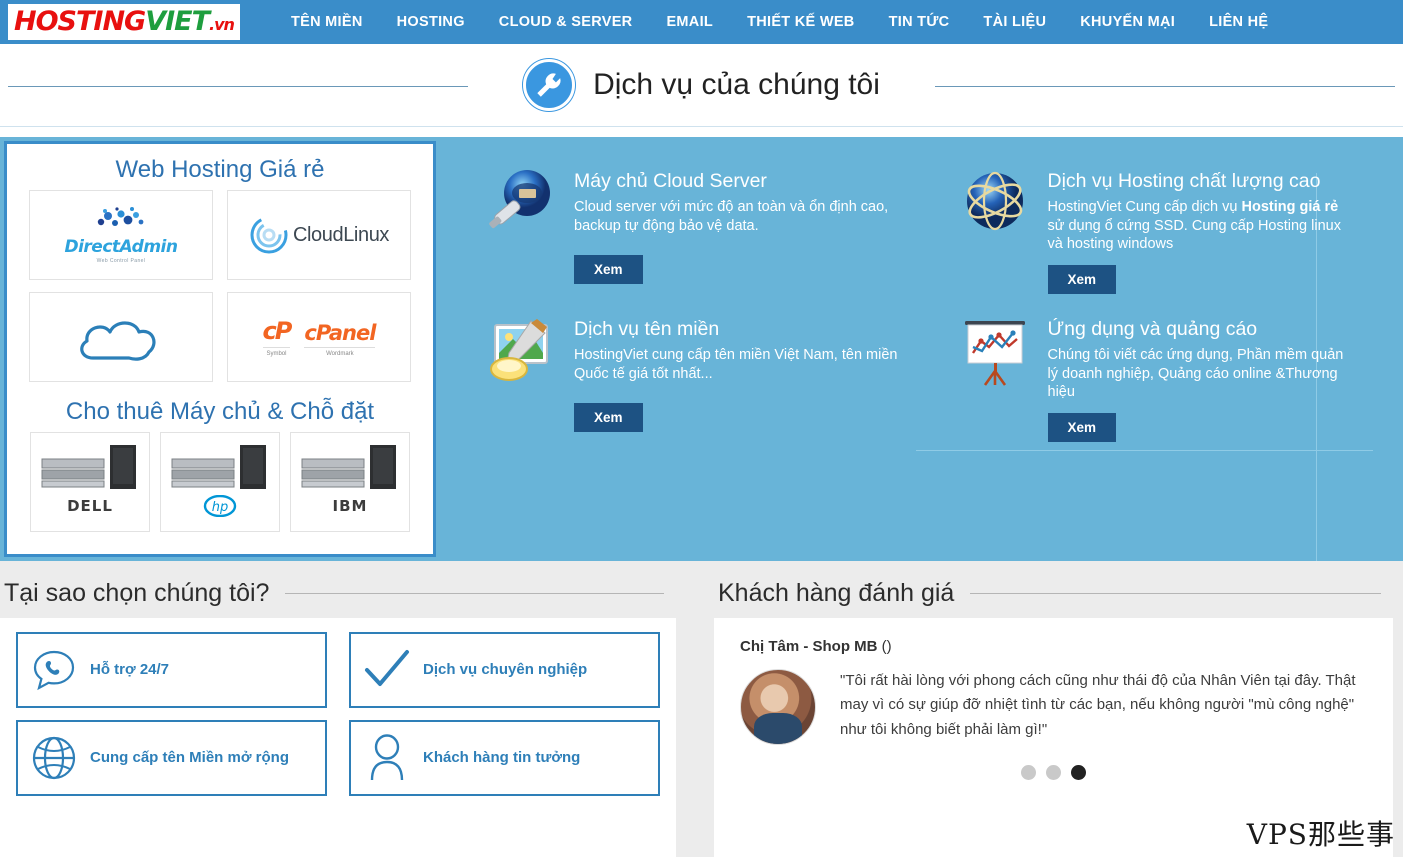 This screenshot has height=862, width=1403. I want to click on server-brand-grid: DELL hp IBM, so click(220, 482).